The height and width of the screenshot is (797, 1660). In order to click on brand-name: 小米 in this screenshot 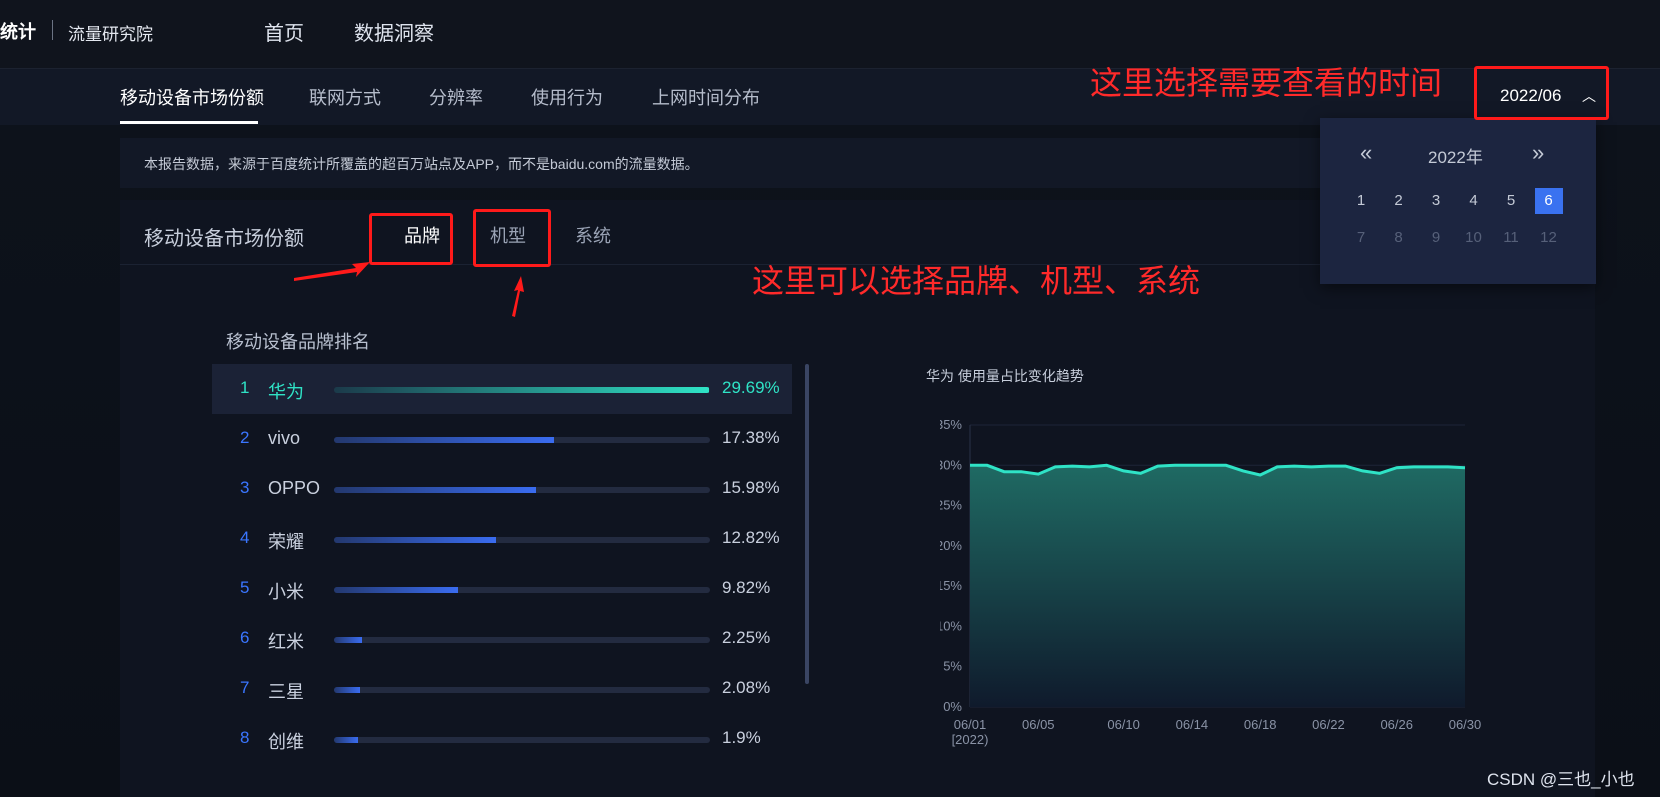, I will do `click(286, 592)`.